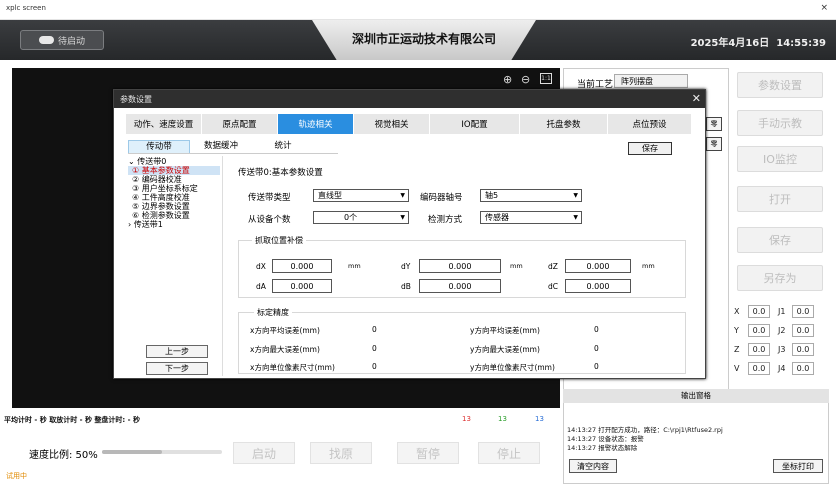 This screenshot has height=488, width=836. Describe the element at coordinates (759, 330) in the screenshot. I see `coord-y-value: 0.0` at that location.